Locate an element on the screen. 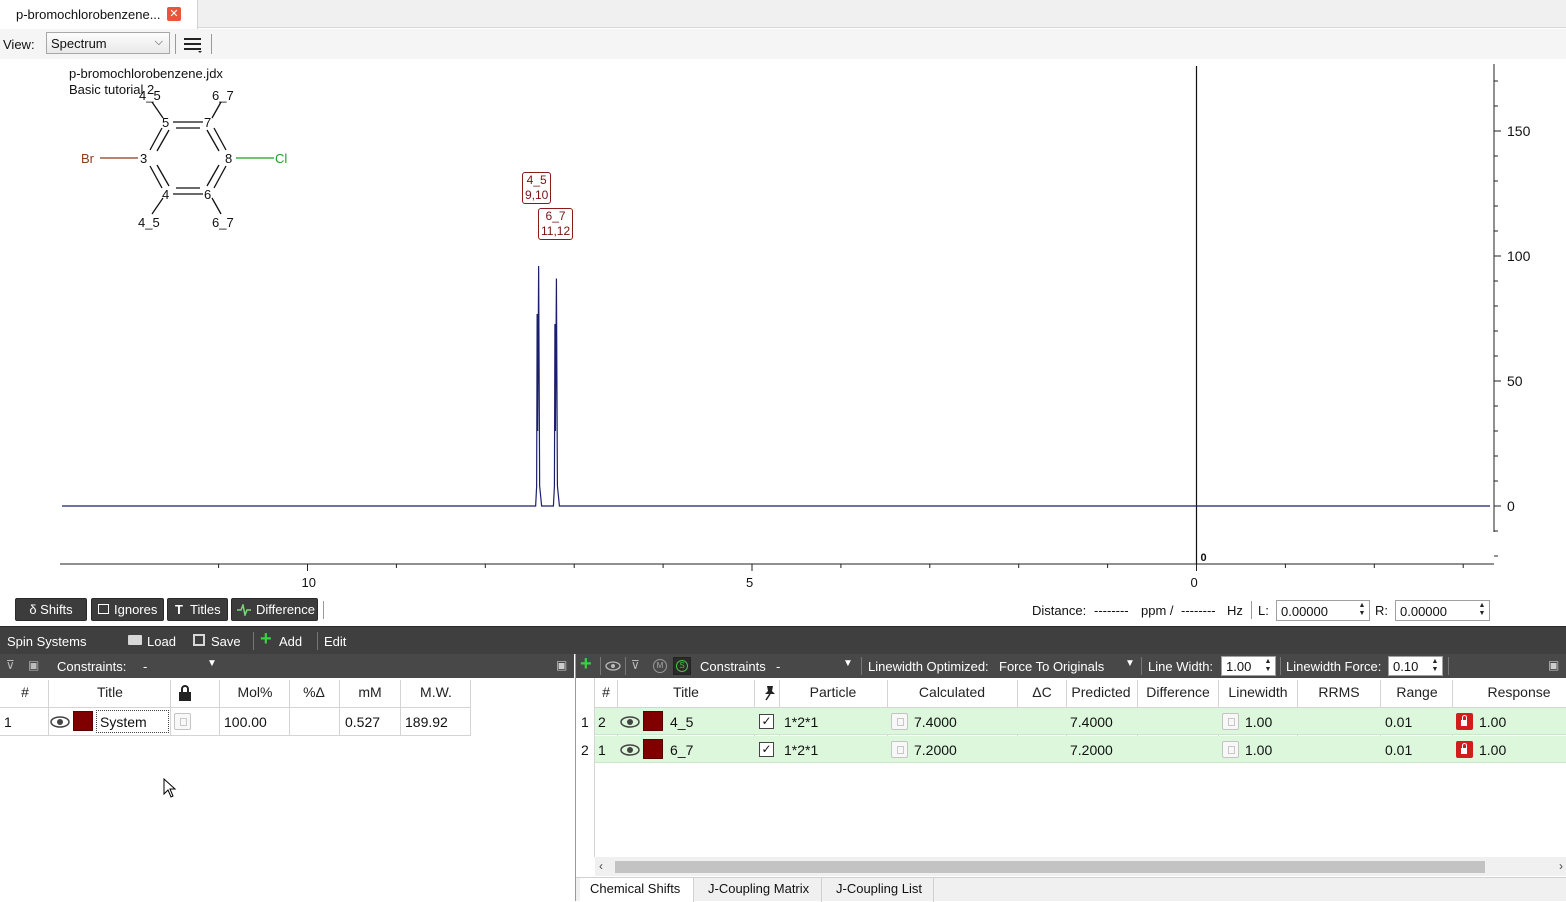 This screenshot has width=1566, height=902. text-icon: T is located at coordinates (179, 609).